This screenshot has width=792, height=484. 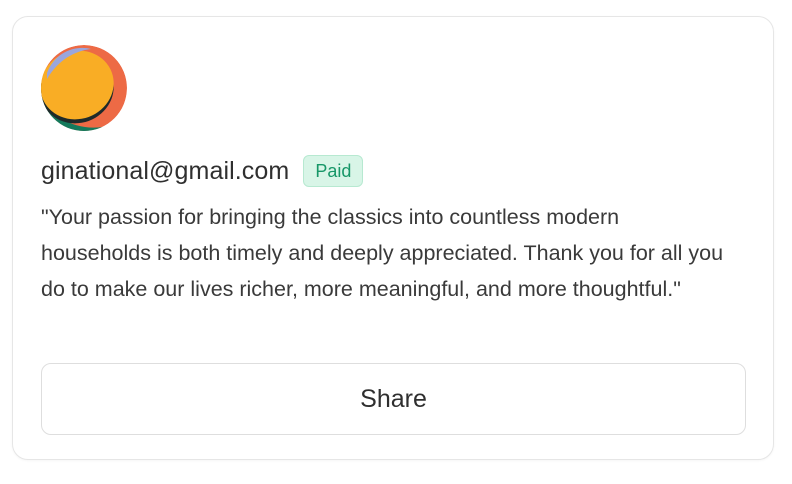 What do you see at coordinates (165, 170) in the screenshot?
I see `user-email: ginational@gmail.com` at bounding box center [165, 170].